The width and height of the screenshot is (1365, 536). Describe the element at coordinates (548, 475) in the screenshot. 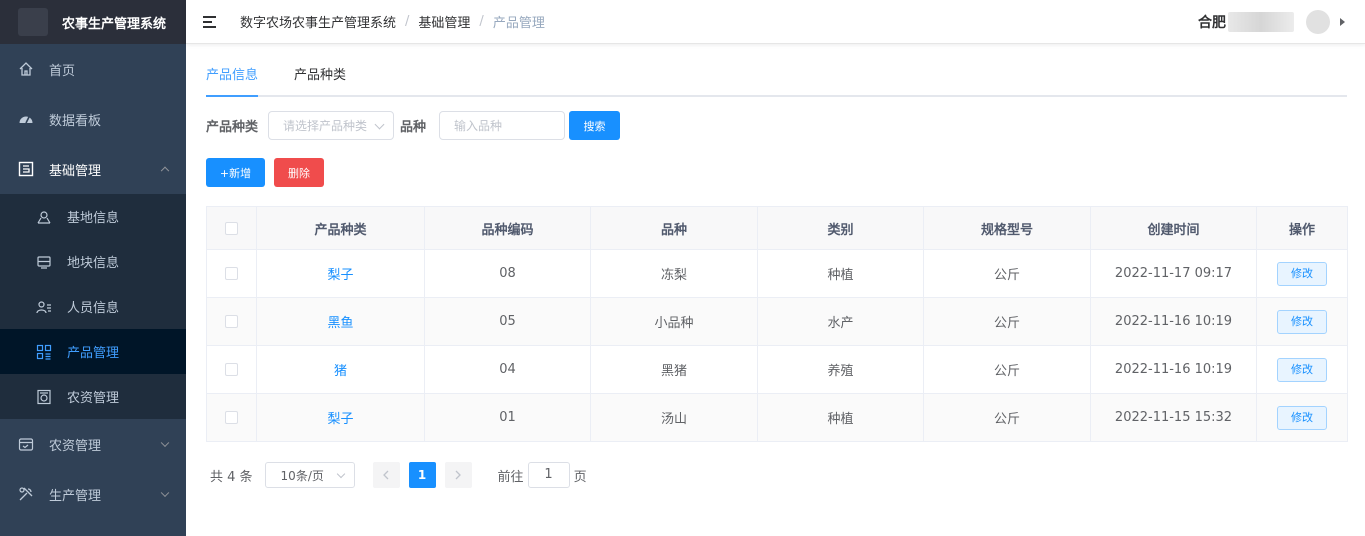

I see `goto-page-input: 1` at that location.